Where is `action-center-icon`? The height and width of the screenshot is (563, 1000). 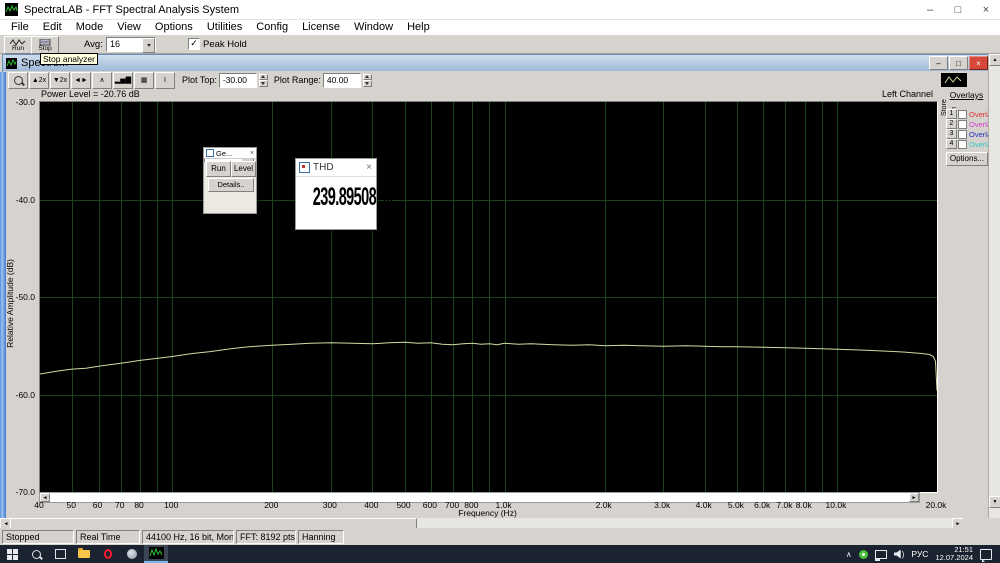 action-center-icon is located at coordinates (986, 555).